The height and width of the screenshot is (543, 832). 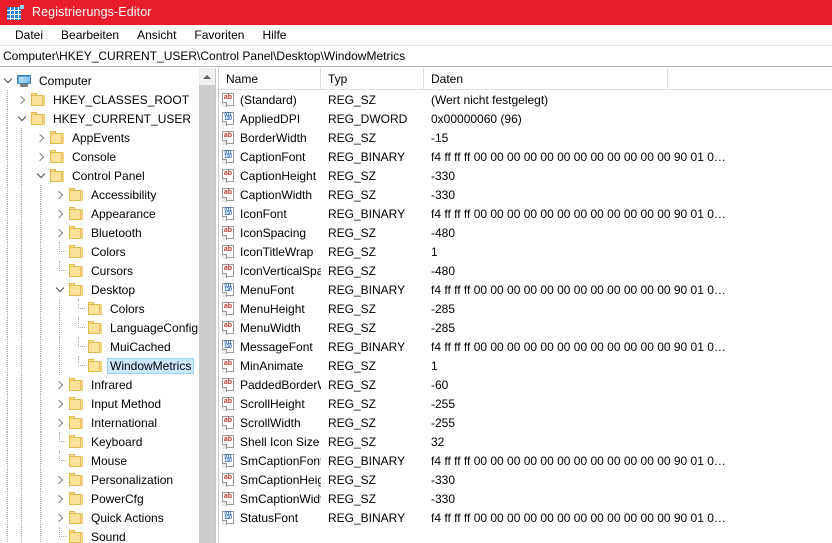 I want to click on tree-item-infrared: Infrared, so click(x=99, y=384).